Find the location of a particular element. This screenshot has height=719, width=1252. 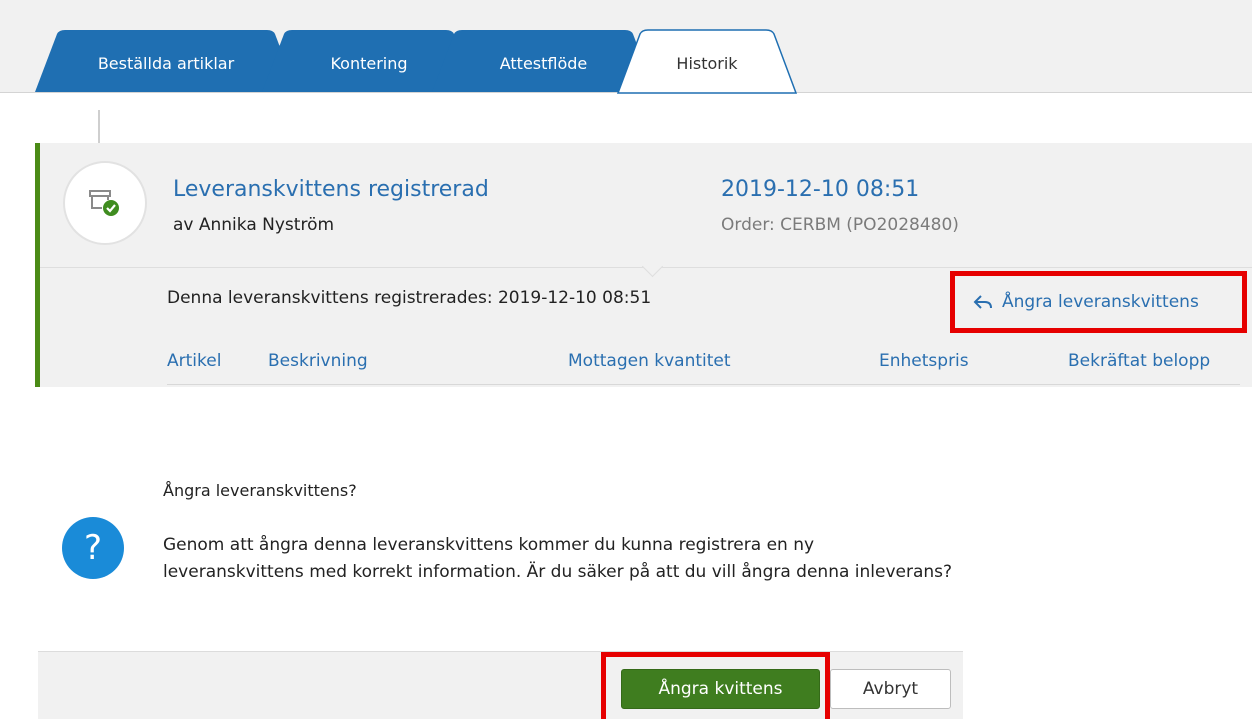

event-date: 2019-12-10 08:51 is located at coordinates (820, 189).